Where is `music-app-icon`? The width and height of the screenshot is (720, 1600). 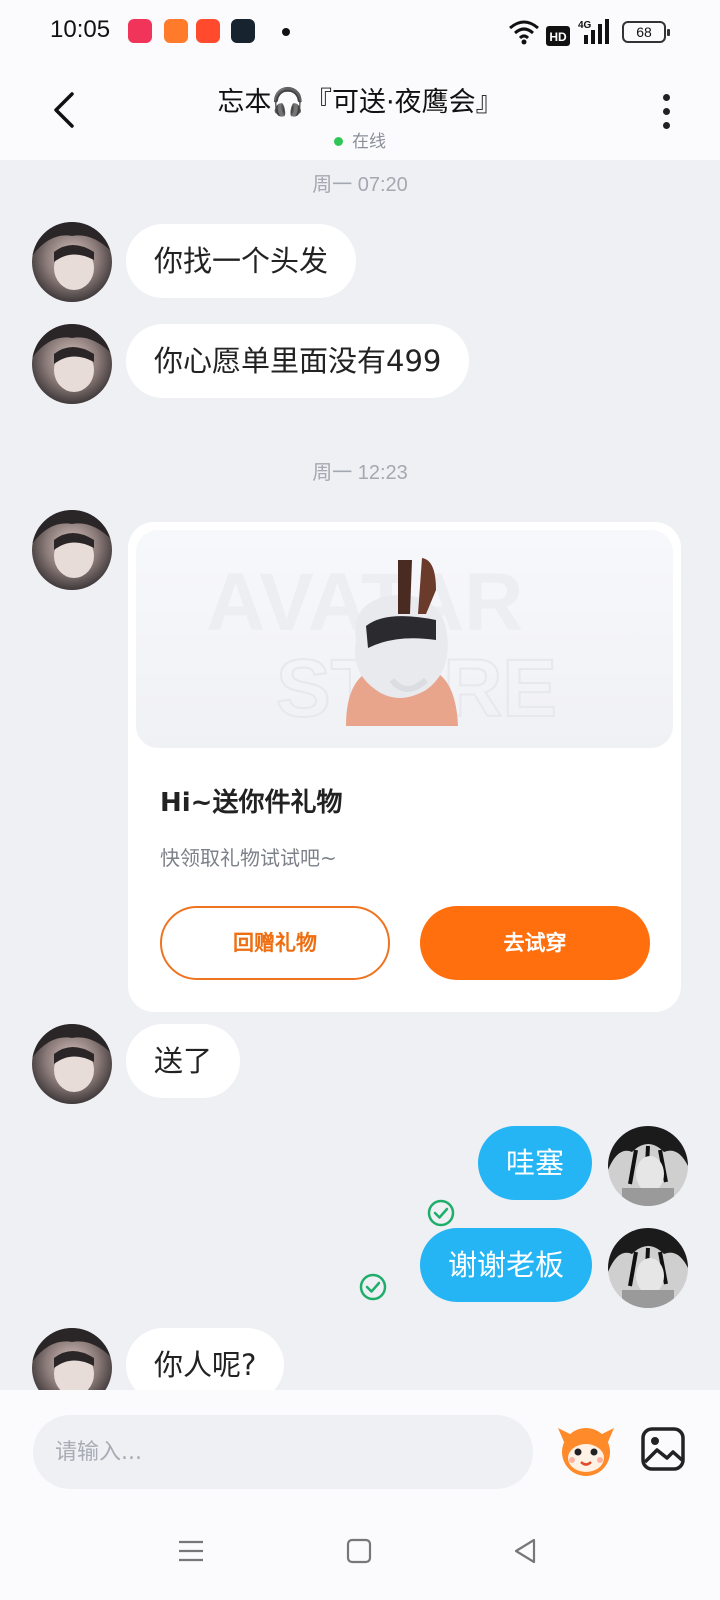
music-app-icon is located at coordinates (140, 31).